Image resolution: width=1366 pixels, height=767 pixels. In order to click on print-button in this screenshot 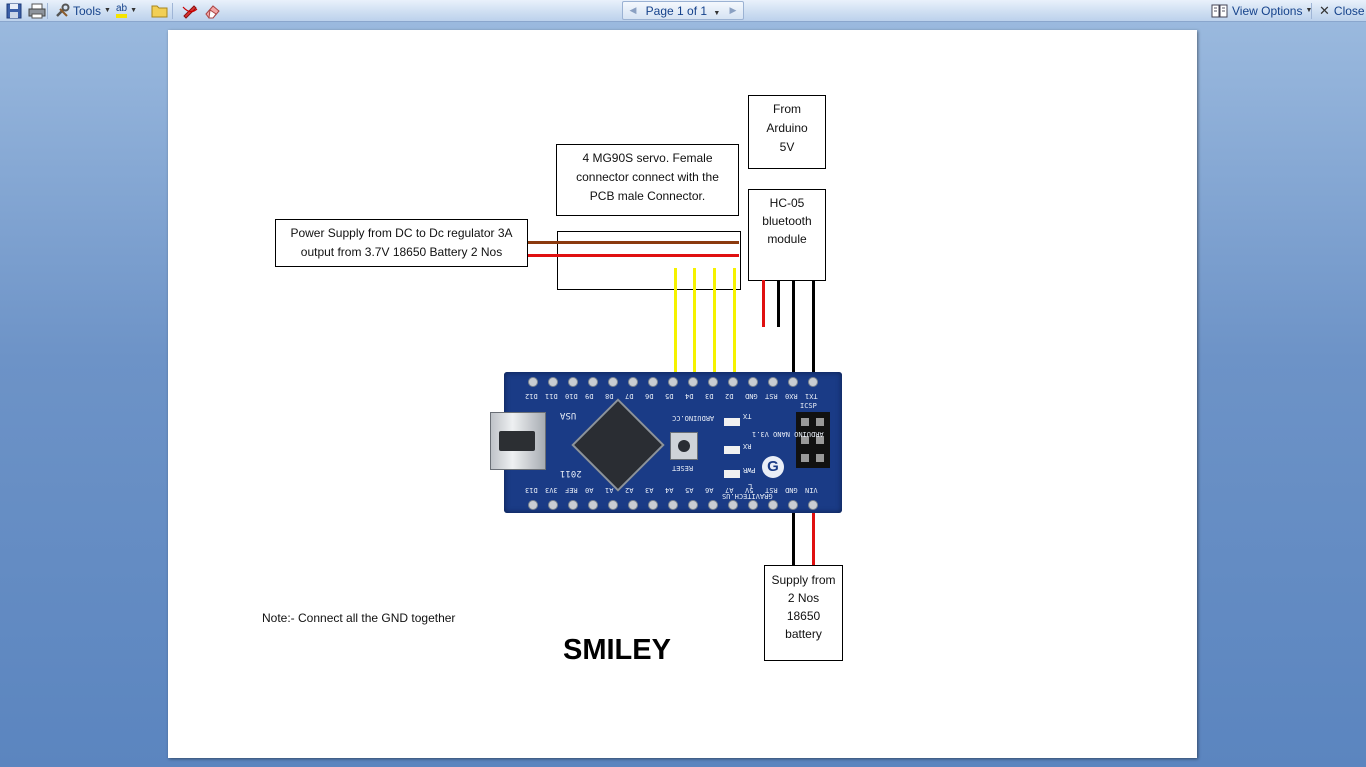, I will do `click(37, 10)`.